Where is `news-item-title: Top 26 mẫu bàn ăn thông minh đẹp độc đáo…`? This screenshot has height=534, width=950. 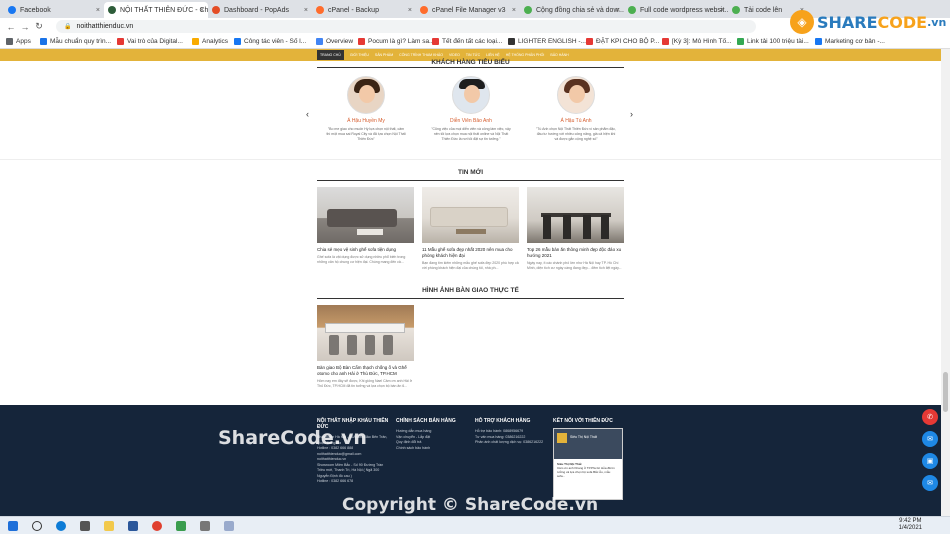 news-item-title: Top 26 mẫu bàn ăn thông minh đẹp độc đáo… is located at coordinates (575, 253).